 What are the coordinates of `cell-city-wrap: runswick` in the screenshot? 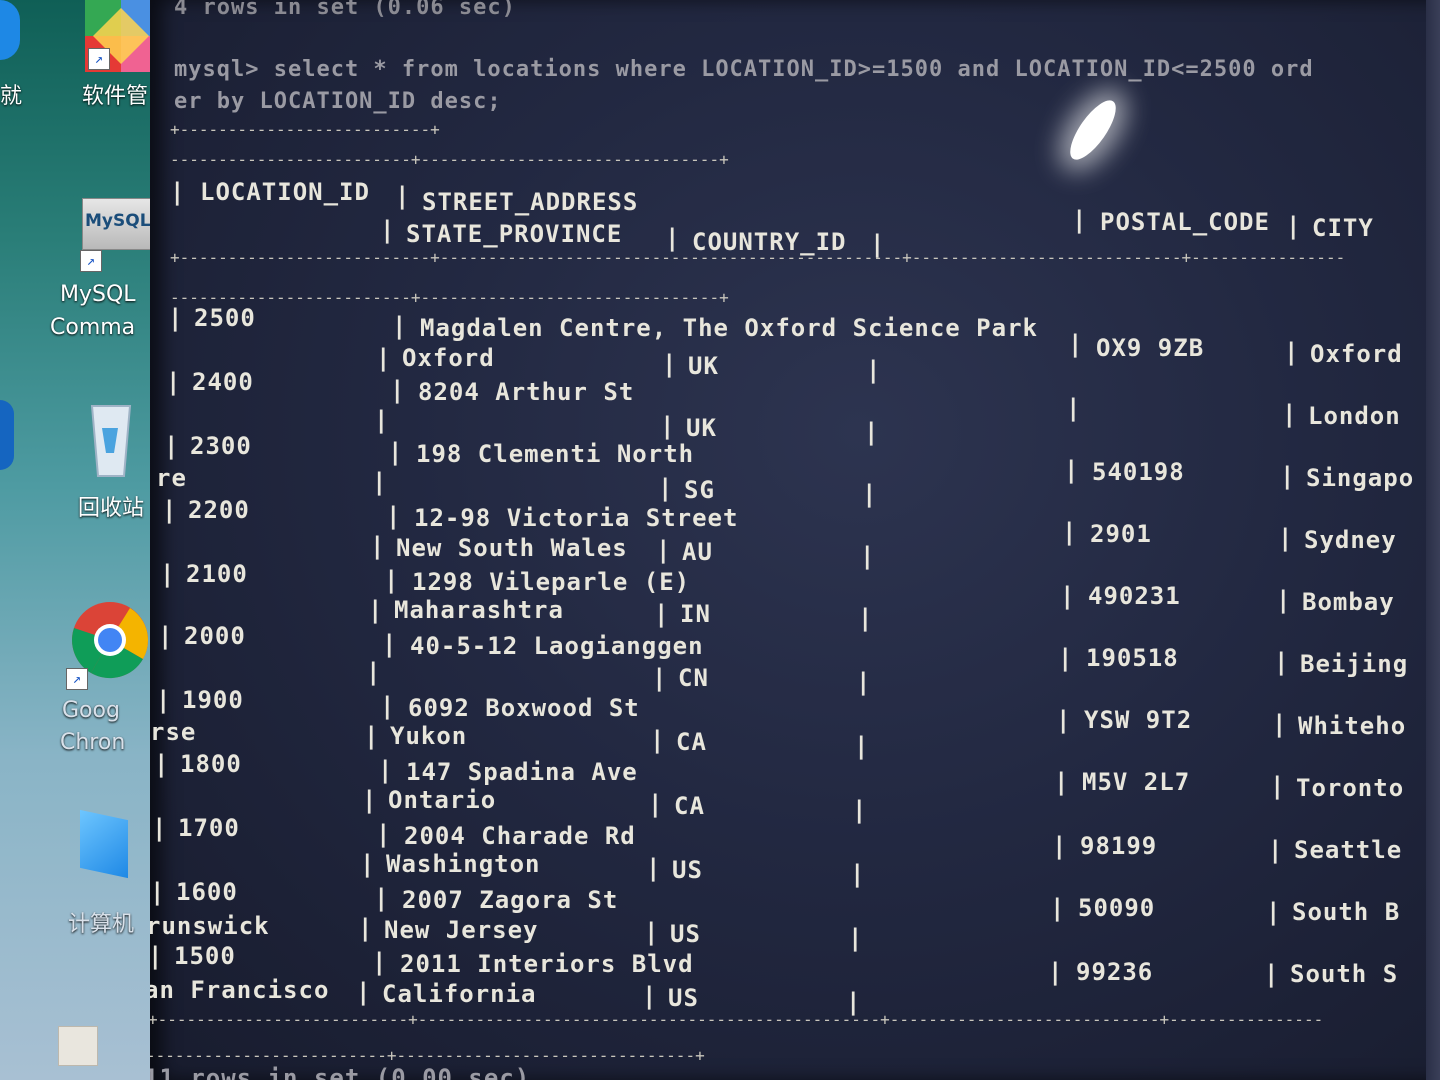 It's located at (210, 926).